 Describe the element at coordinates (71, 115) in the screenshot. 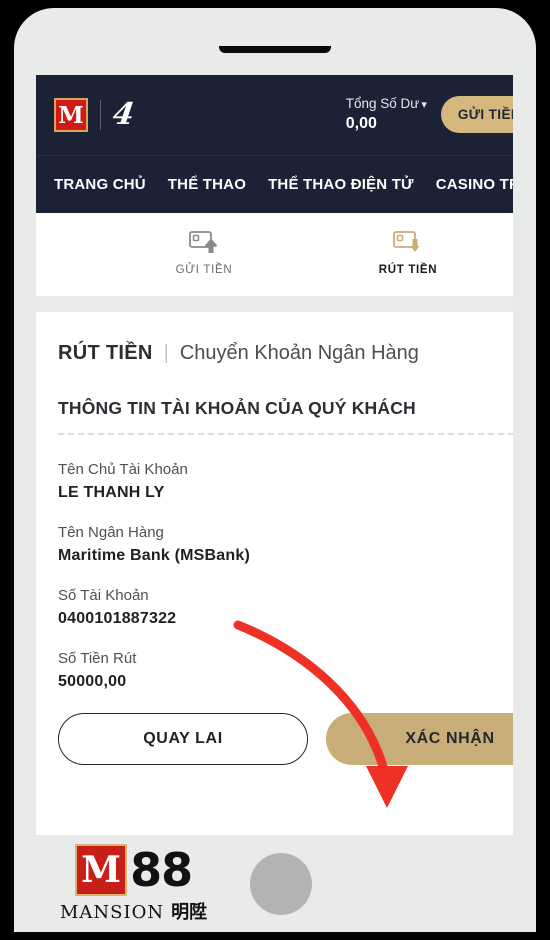

I see `m88-logo-icon: M` at that location.